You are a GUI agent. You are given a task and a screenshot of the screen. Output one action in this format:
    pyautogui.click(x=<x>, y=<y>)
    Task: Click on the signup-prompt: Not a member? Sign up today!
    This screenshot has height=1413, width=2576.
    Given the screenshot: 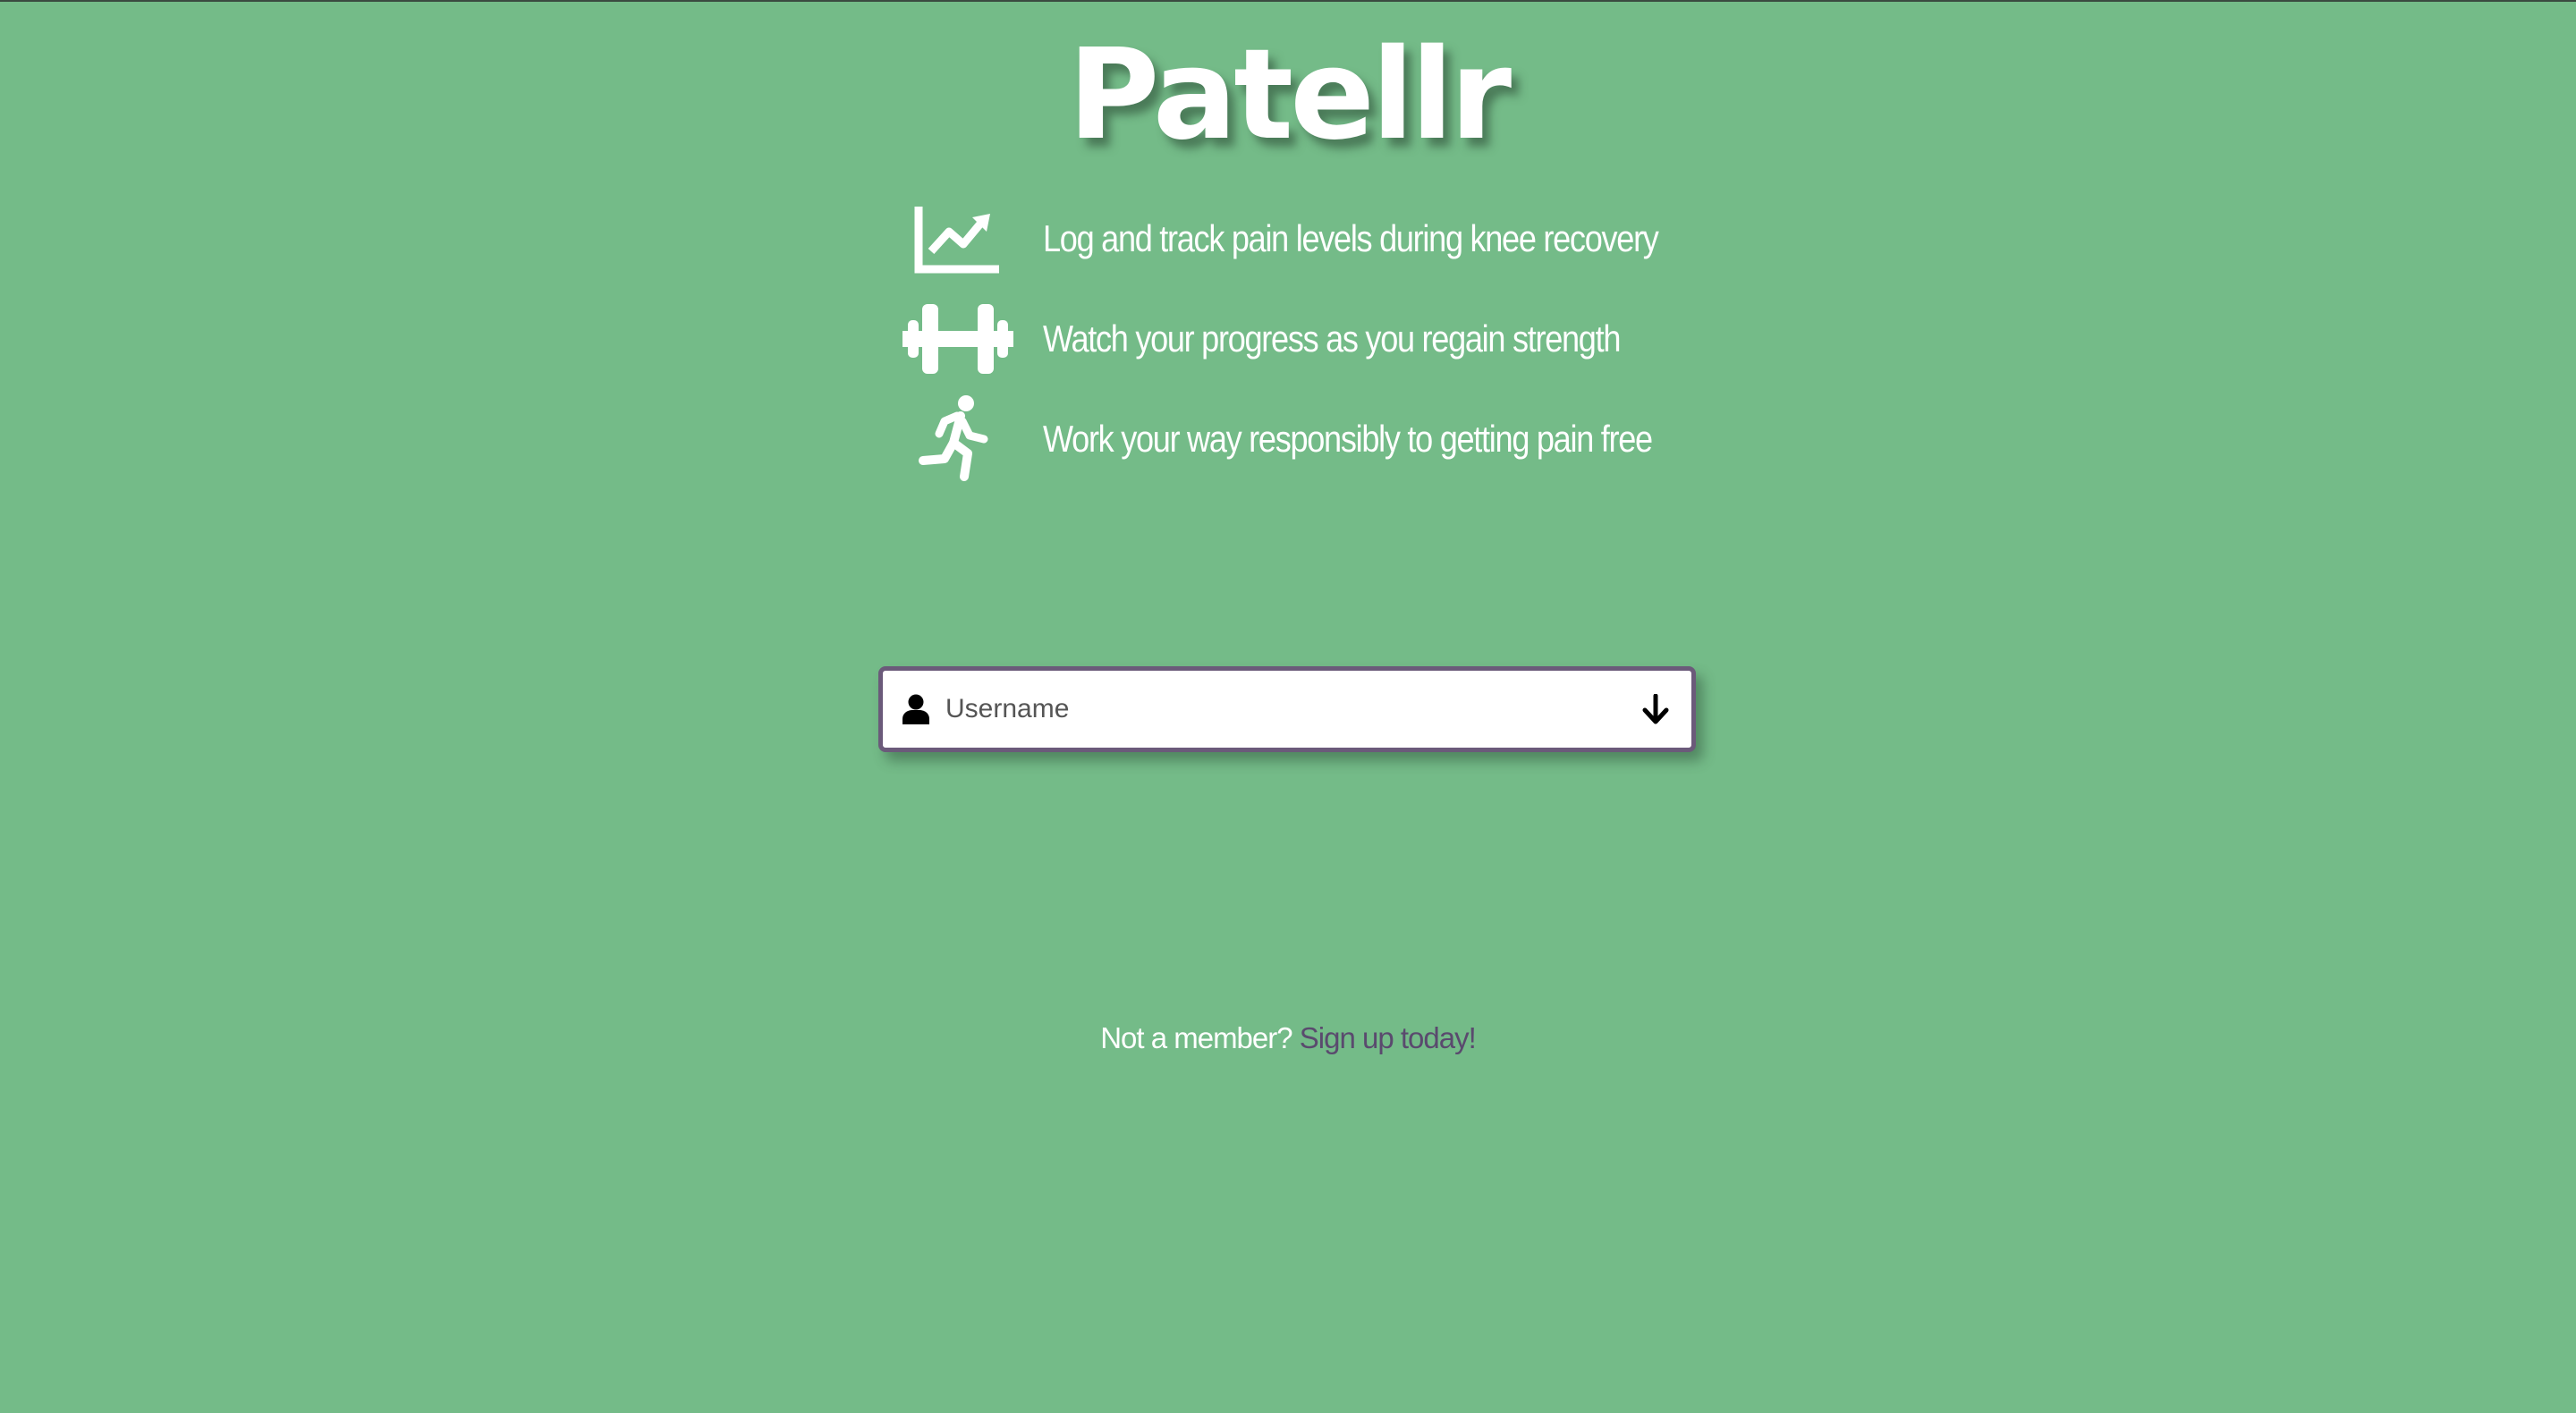 What is the action you would take?
    pyautogui.click(x=1288, y=1038)
    